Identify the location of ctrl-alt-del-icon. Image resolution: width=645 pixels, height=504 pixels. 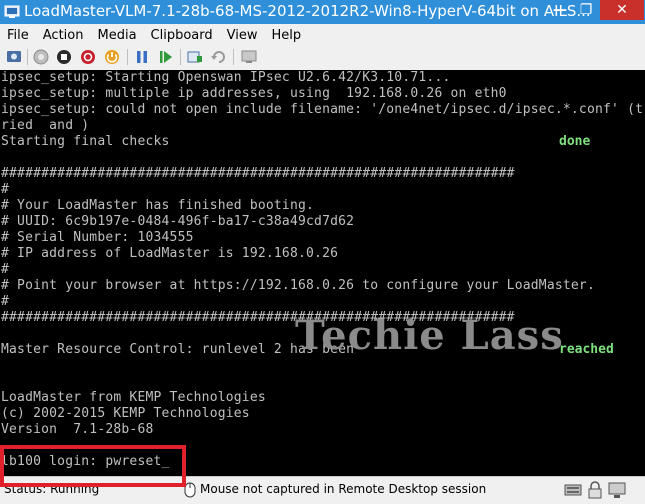
(14, 57).